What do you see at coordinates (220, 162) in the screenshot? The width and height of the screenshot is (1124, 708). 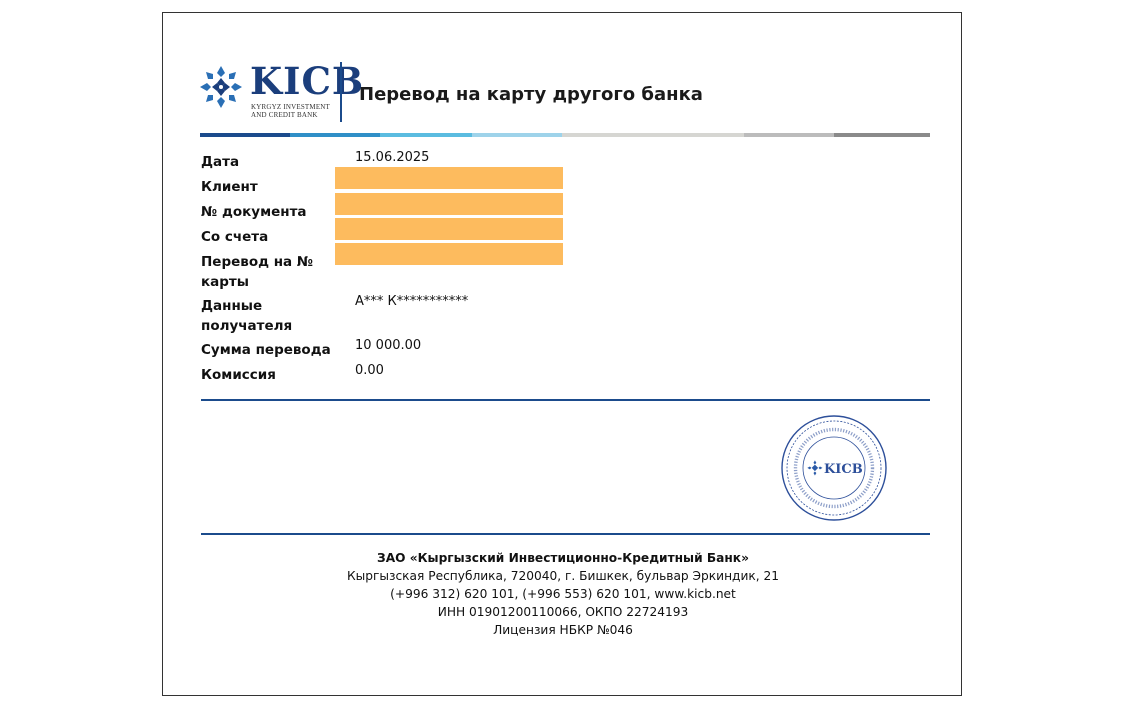 I see `date-label: Дата` at bounding box center [220, 162].